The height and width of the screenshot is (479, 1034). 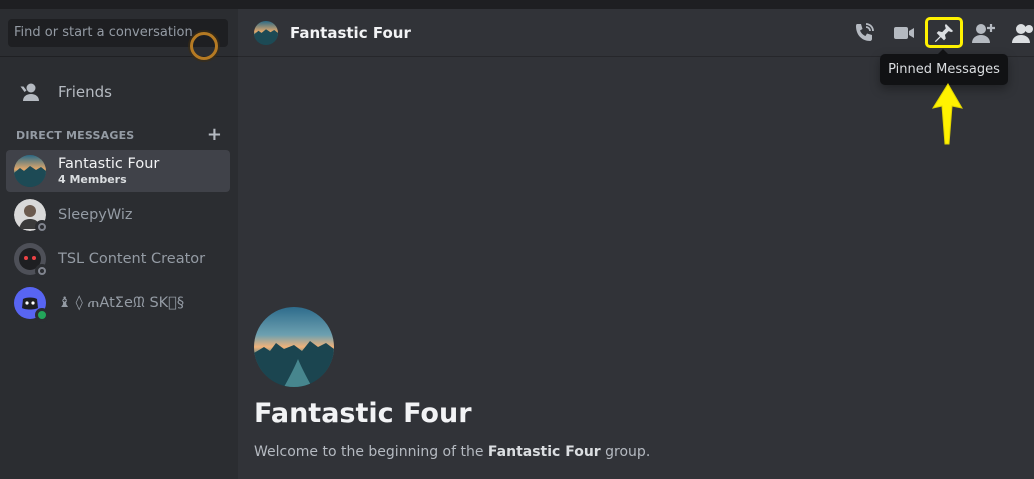 I want to click on dm-item-user-4: ♝ ◊ ጠAtΣeᙢ SK⃣§, so click(x=118, y=303).